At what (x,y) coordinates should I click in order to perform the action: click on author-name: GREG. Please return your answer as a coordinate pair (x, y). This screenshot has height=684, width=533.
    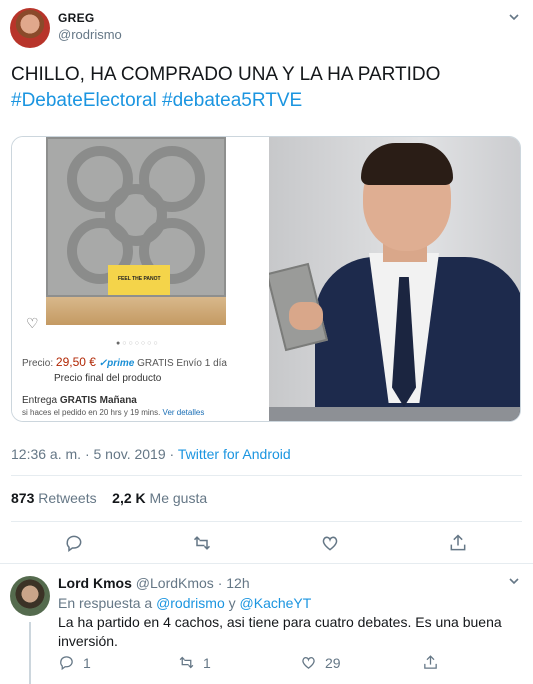
    Looking at the image, I should click on (76, 18).